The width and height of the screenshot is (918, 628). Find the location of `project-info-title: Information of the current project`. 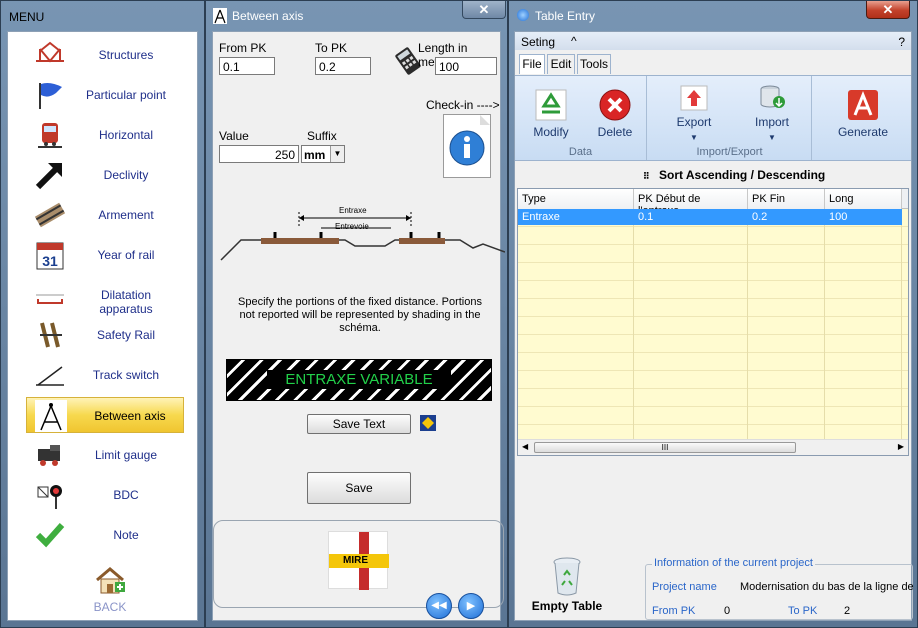

project-info-title: Information of the current project is located at coordinates (733, 563).